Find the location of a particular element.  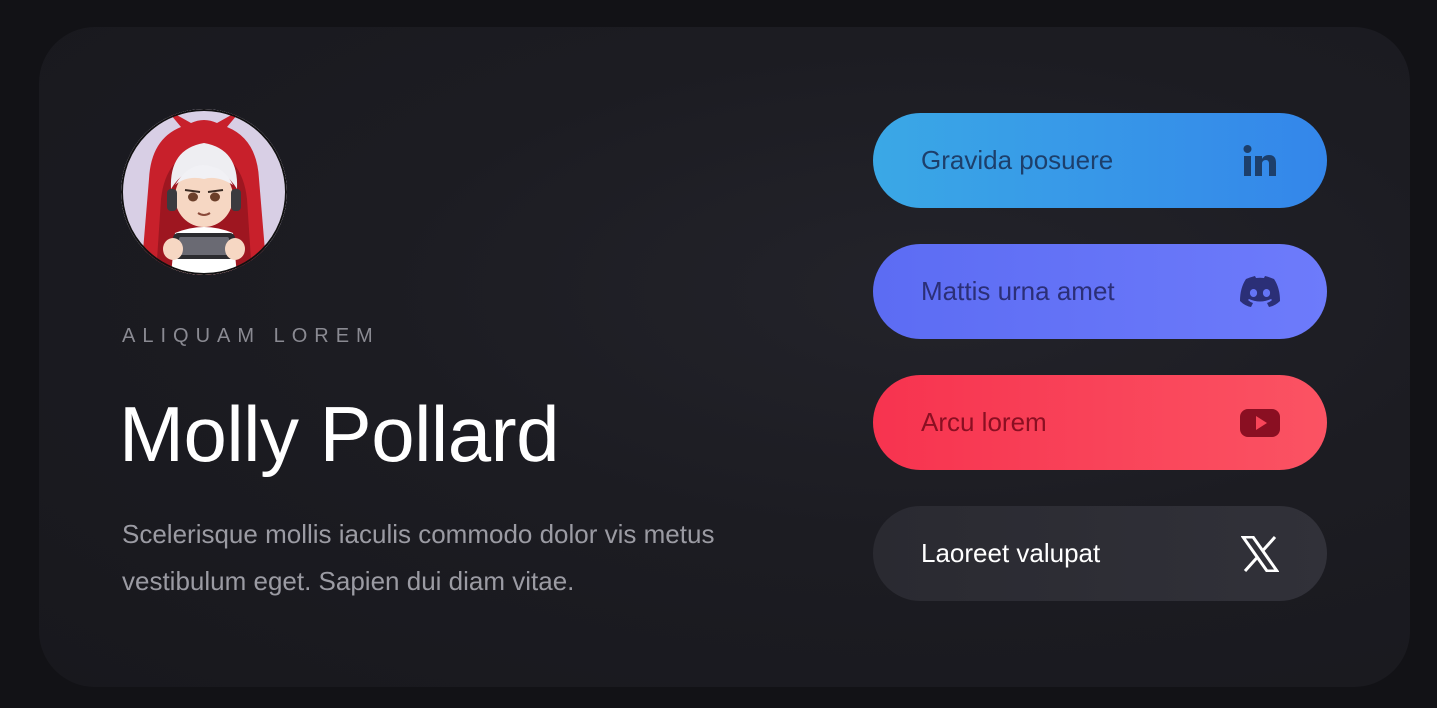

discord-icon is located at coordinates (1260, 292).